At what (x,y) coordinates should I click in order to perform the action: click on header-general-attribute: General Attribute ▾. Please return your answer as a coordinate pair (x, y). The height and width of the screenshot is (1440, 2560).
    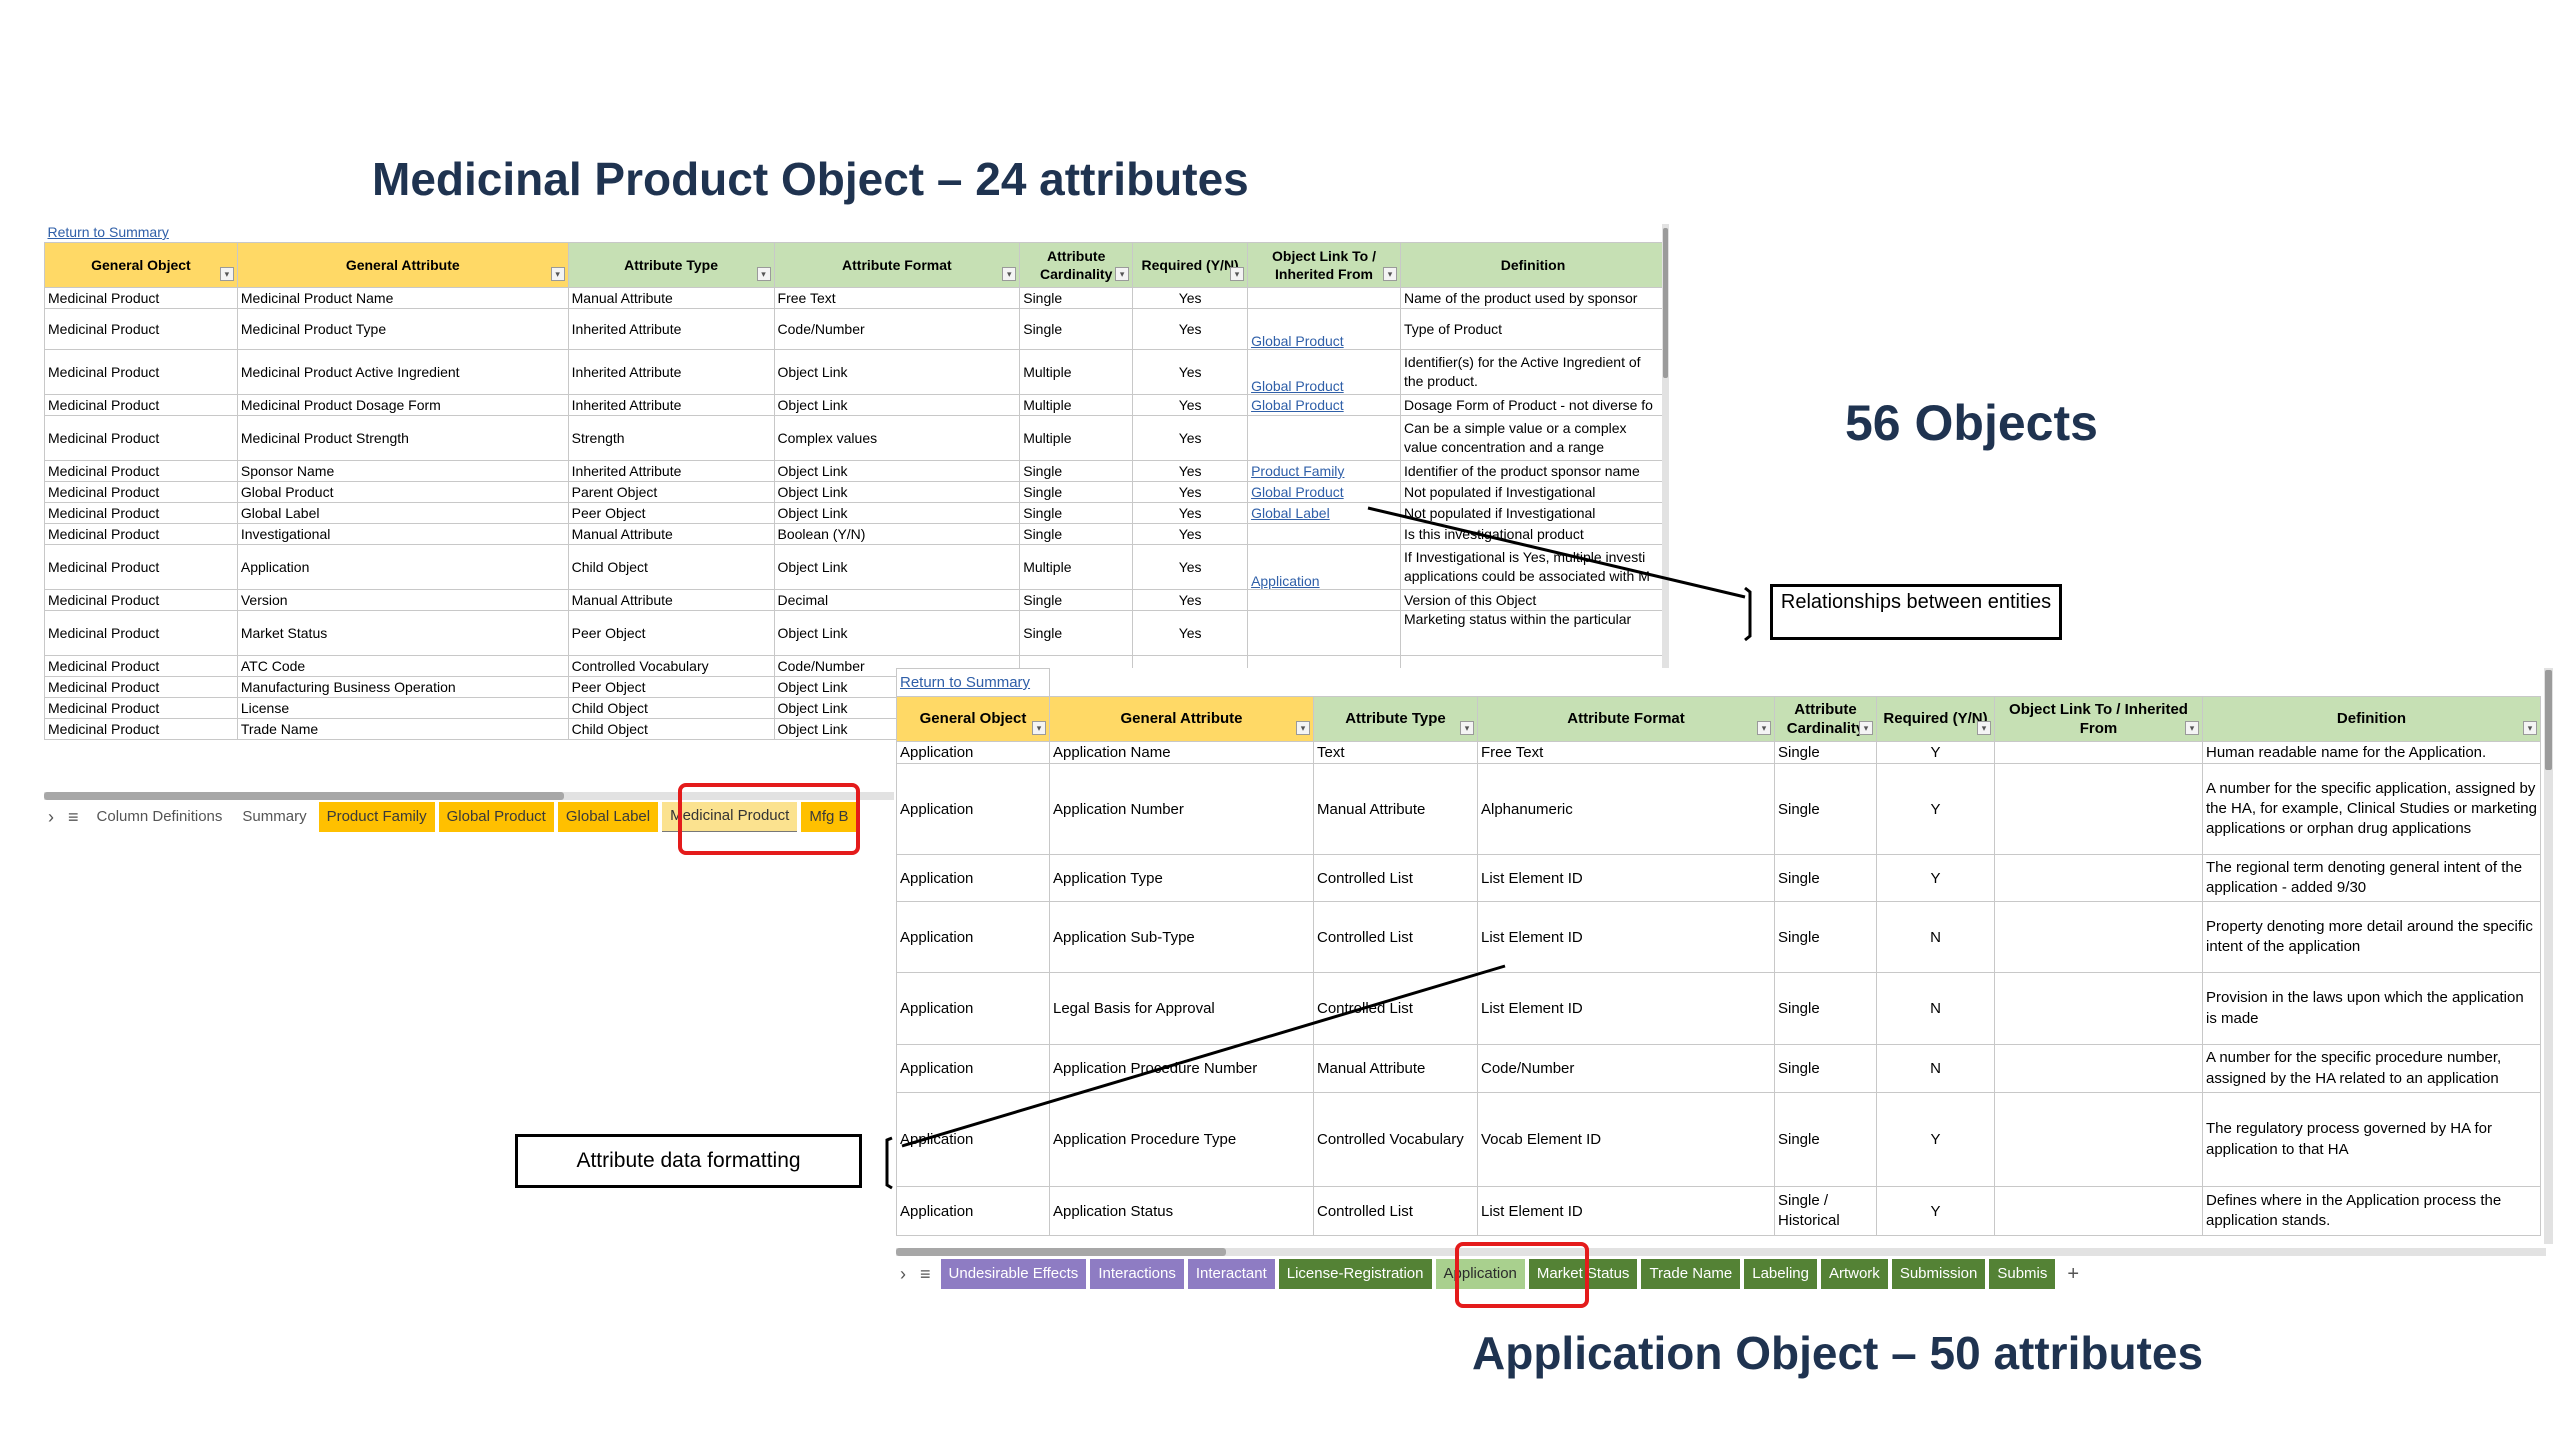
    Looking at the image, I should click on (402, 265).